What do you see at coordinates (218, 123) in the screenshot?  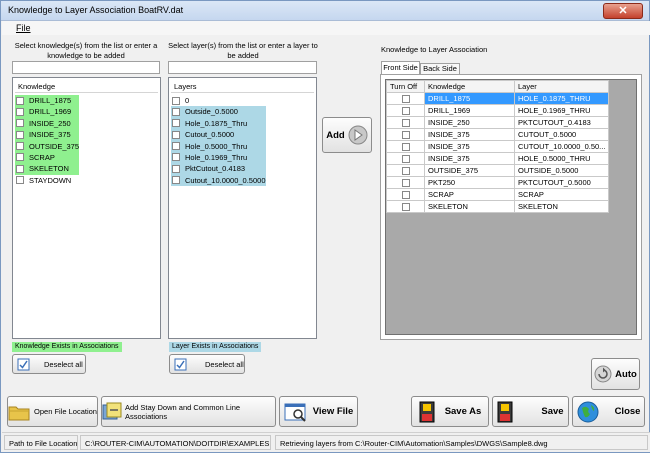 I see `layer-item: Hole_0.1875_Thru` at bounding box center [218, 123].